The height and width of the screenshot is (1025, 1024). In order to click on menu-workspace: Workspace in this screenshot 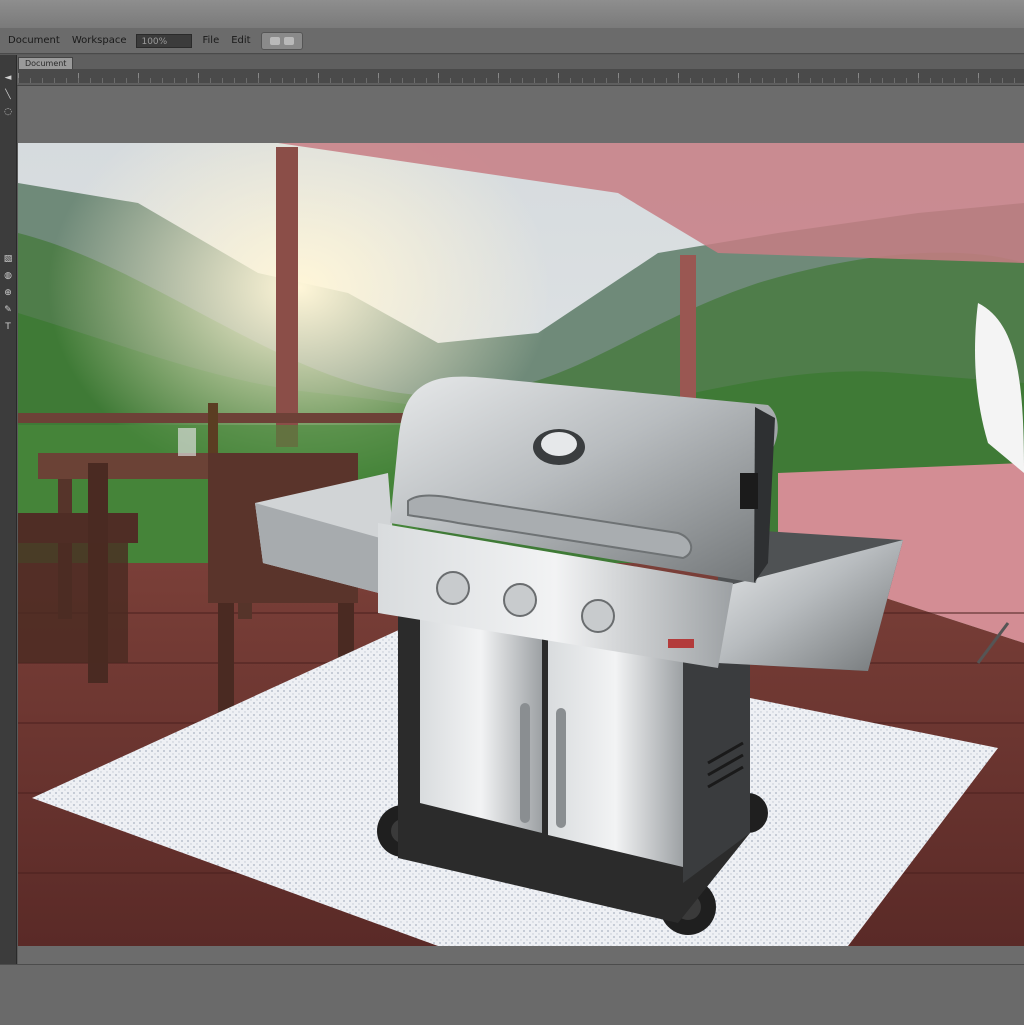, I will do `click(99, 41)`.